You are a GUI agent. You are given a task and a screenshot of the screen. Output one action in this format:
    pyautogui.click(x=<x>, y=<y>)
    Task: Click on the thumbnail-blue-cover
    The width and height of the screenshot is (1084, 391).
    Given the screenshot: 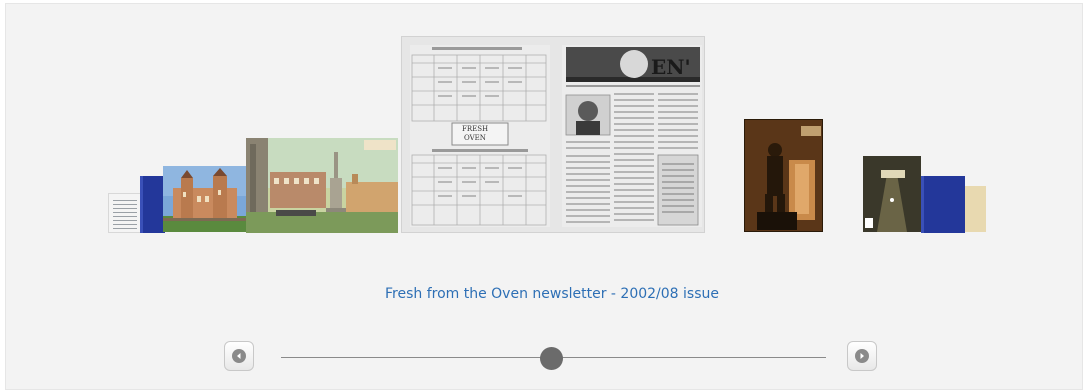 What is the action you would take?
    pyautogui.click(x=152, y=204)
    